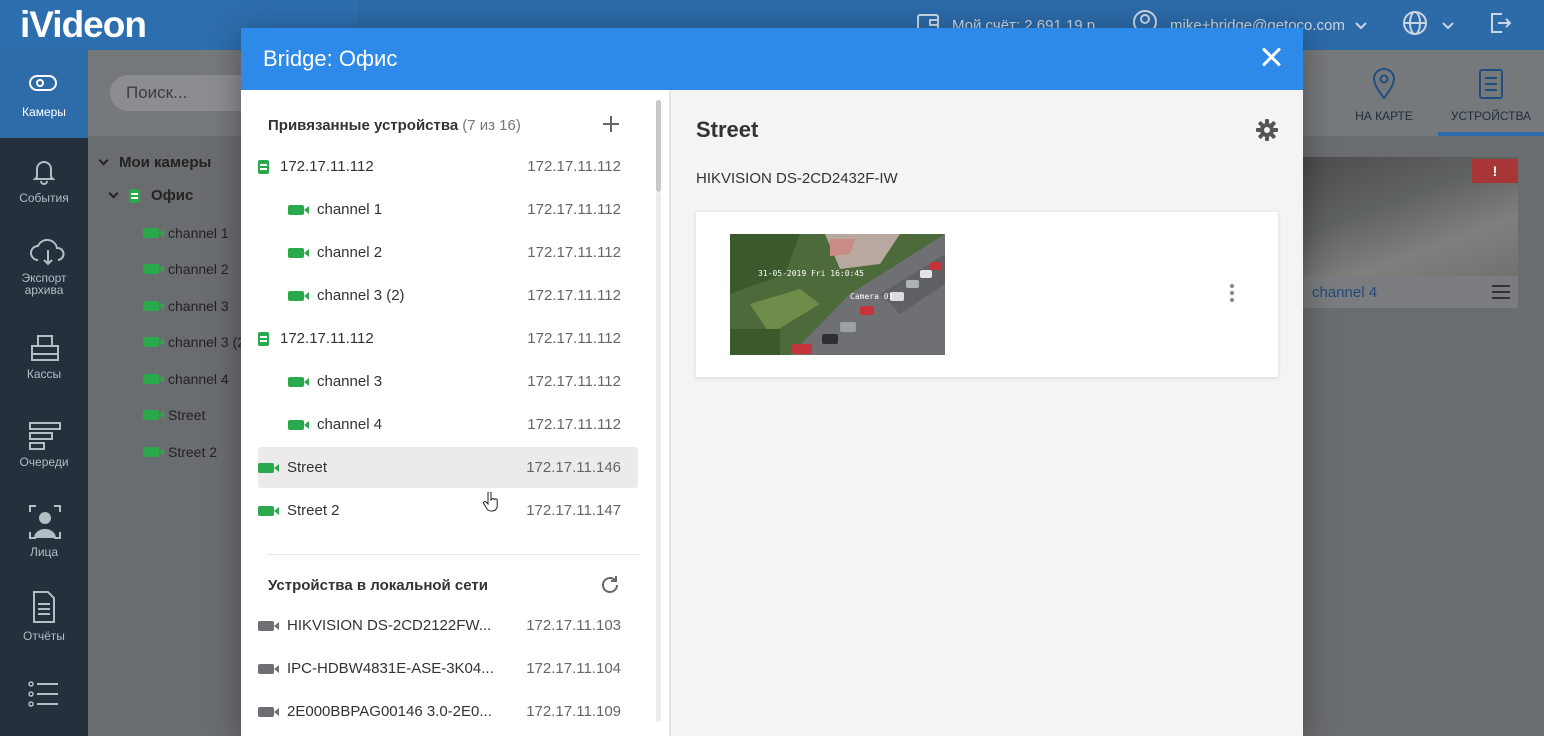 The width and height of the screenshot is (1544, 736). I want to click on devices-icon, so click(1491, 85).